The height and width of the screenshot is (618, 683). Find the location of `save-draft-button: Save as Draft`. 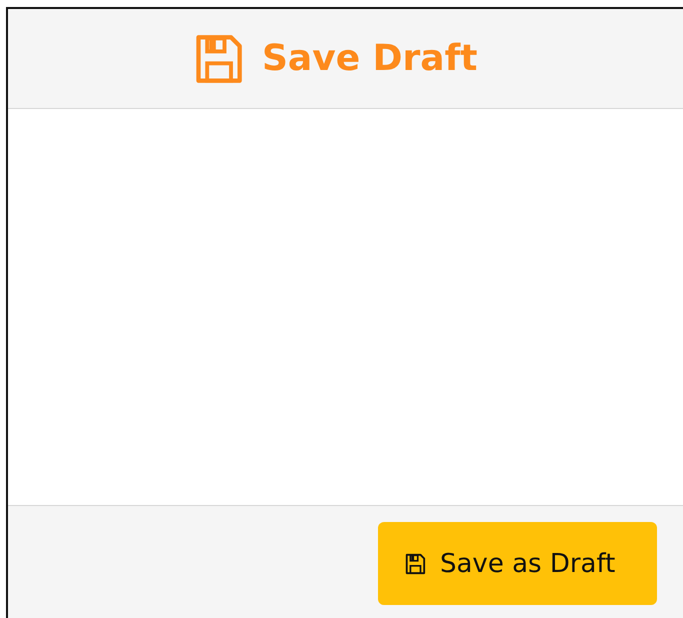

save-draft-button: Save as Draft is located at coordinates (517, 563).